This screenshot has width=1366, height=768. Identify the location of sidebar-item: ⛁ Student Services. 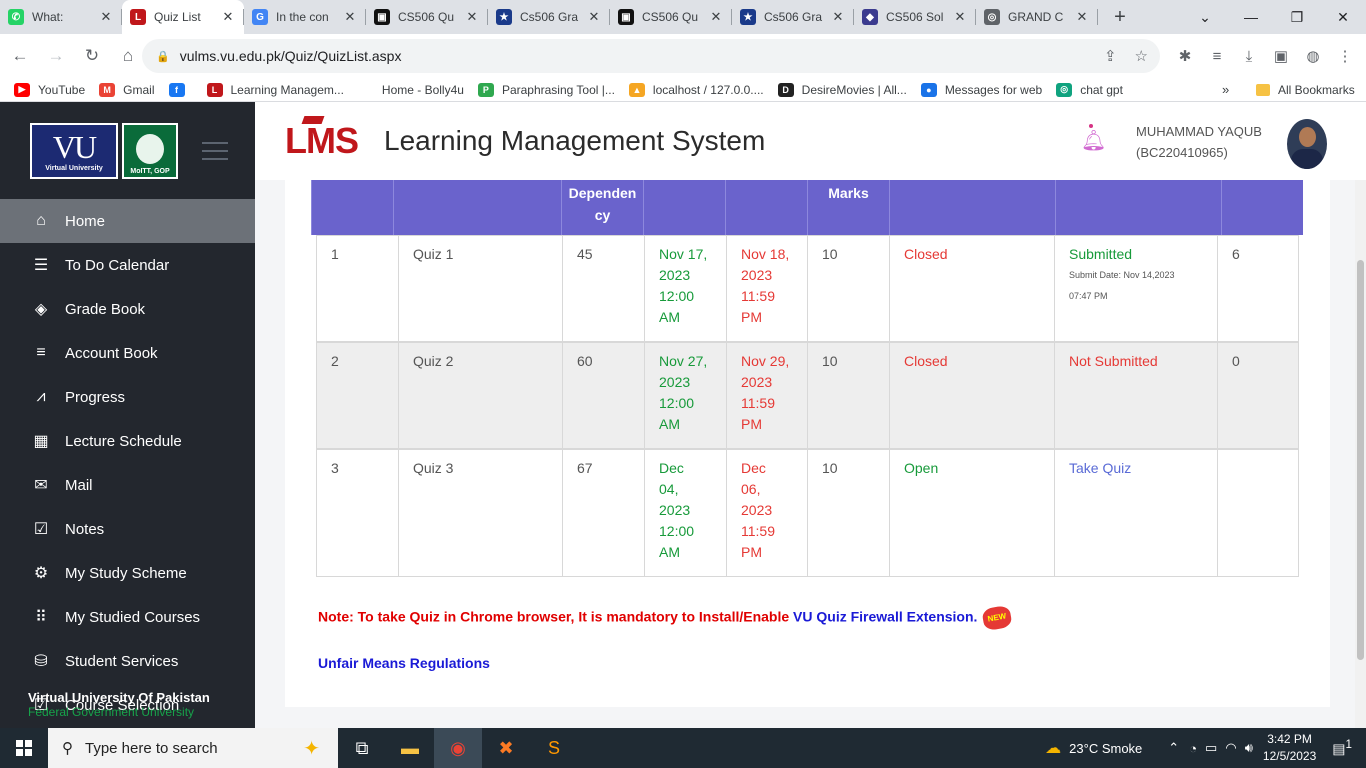
(127, 661).